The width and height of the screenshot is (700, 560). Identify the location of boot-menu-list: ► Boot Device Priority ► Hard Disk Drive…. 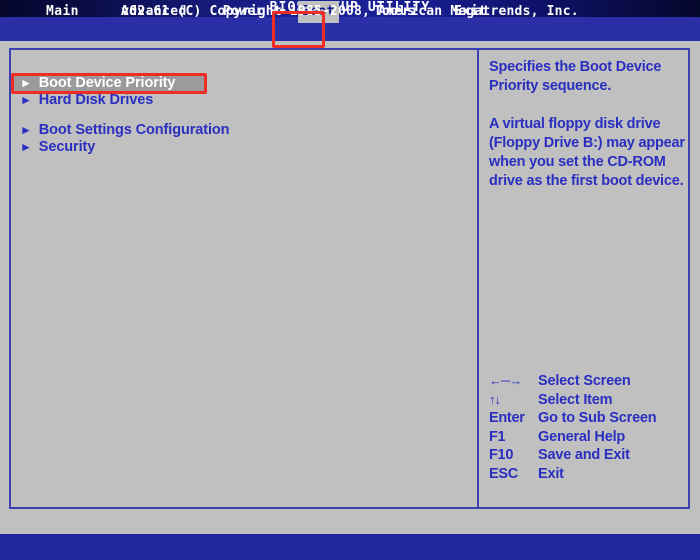
(241, 114).